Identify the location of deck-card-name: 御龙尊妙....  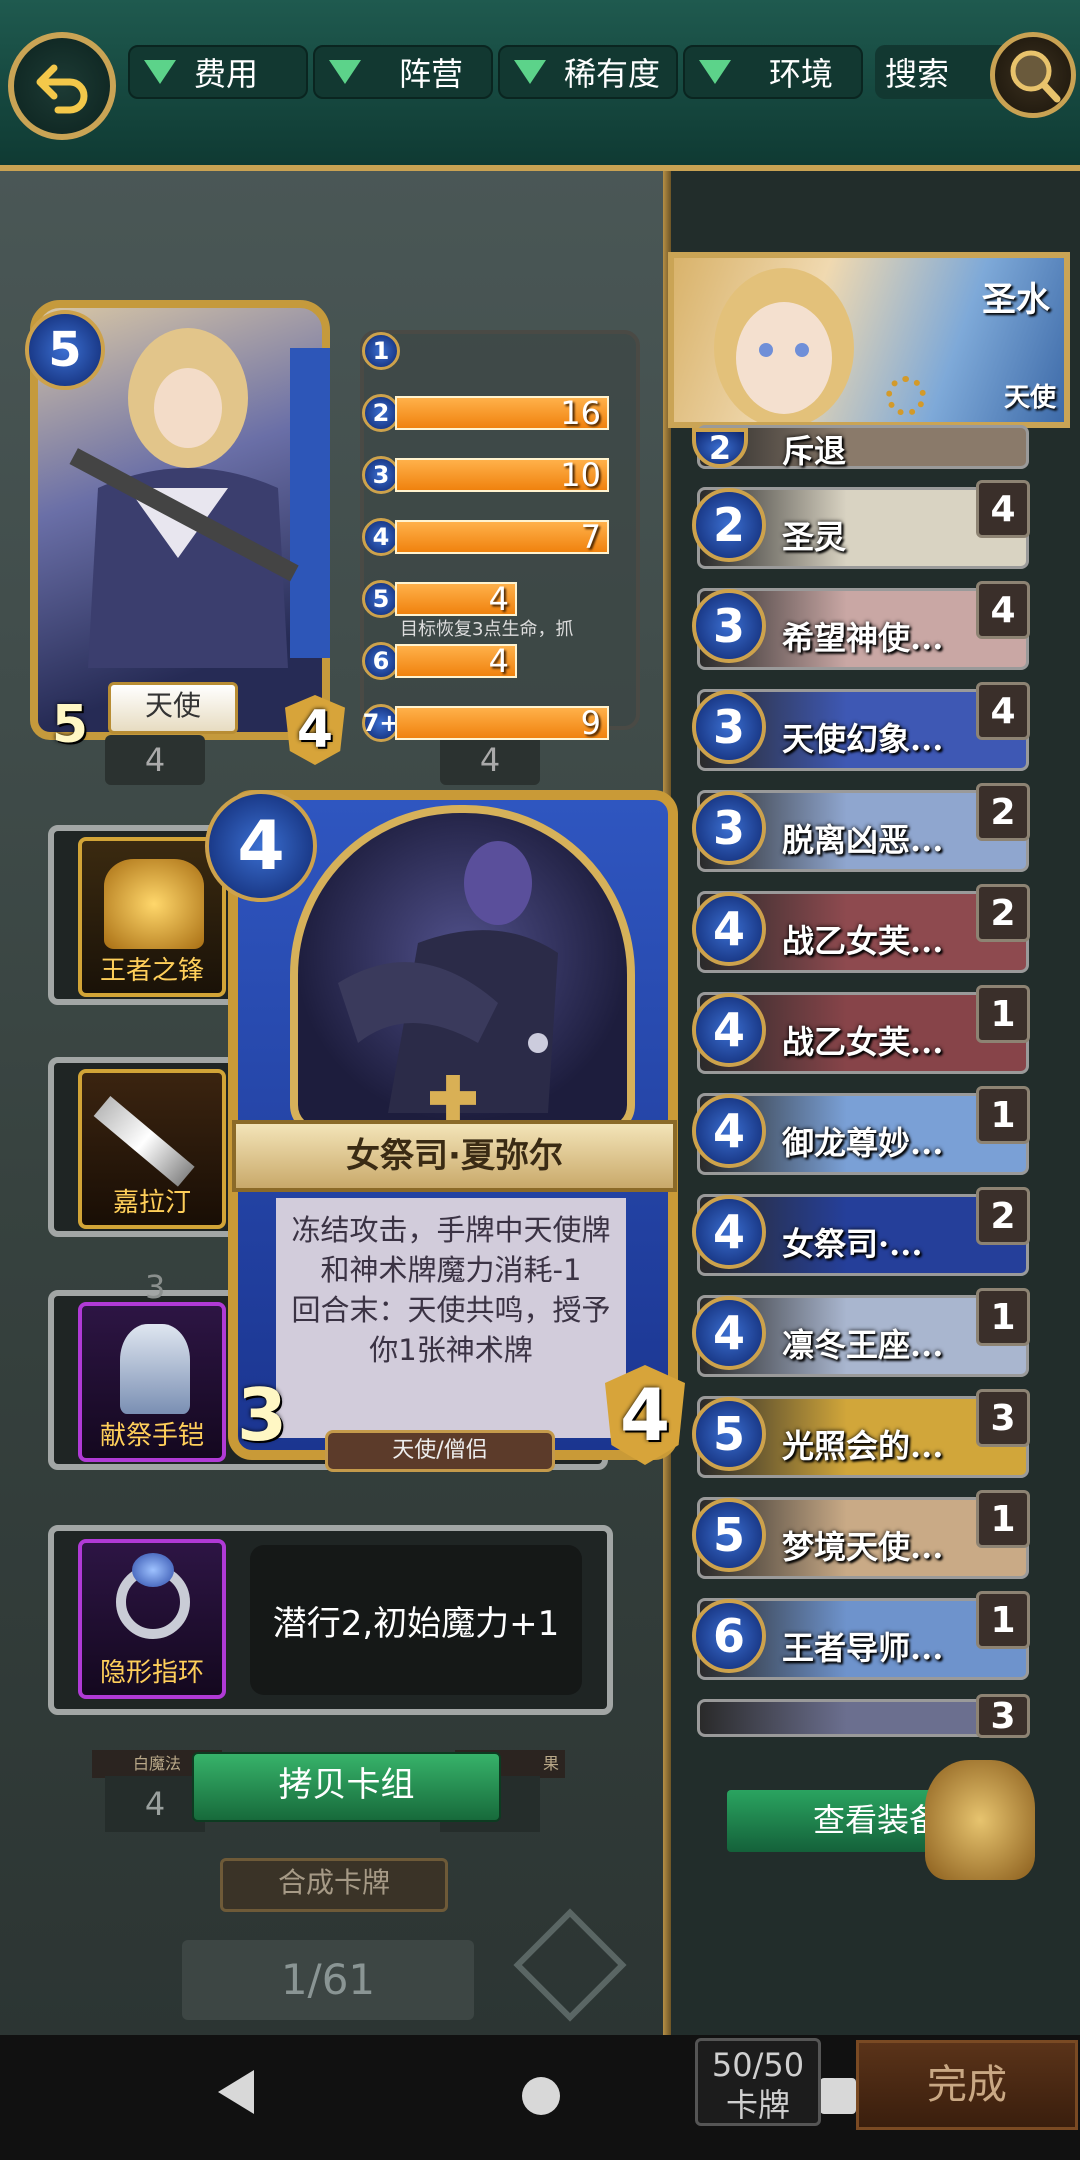
(863, 1143).